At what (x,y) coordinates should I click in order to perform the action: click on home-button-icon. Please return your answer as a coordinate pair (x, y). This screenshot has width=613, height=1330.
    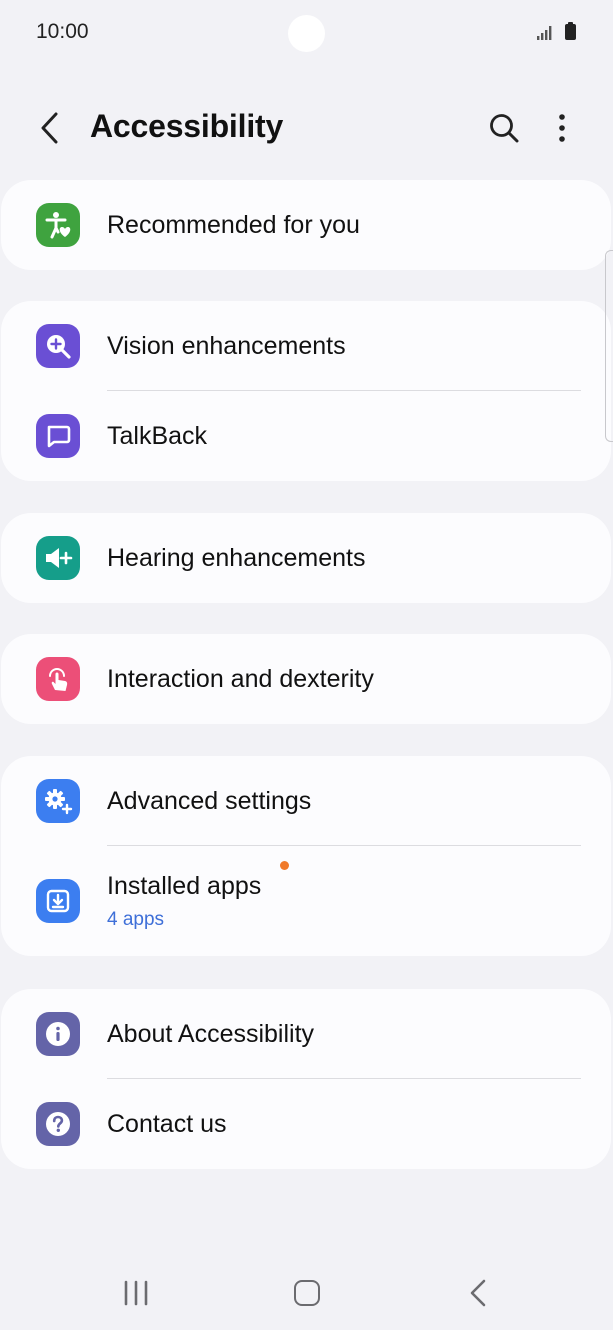
    Looking at the image, I should click on (307, 1293).